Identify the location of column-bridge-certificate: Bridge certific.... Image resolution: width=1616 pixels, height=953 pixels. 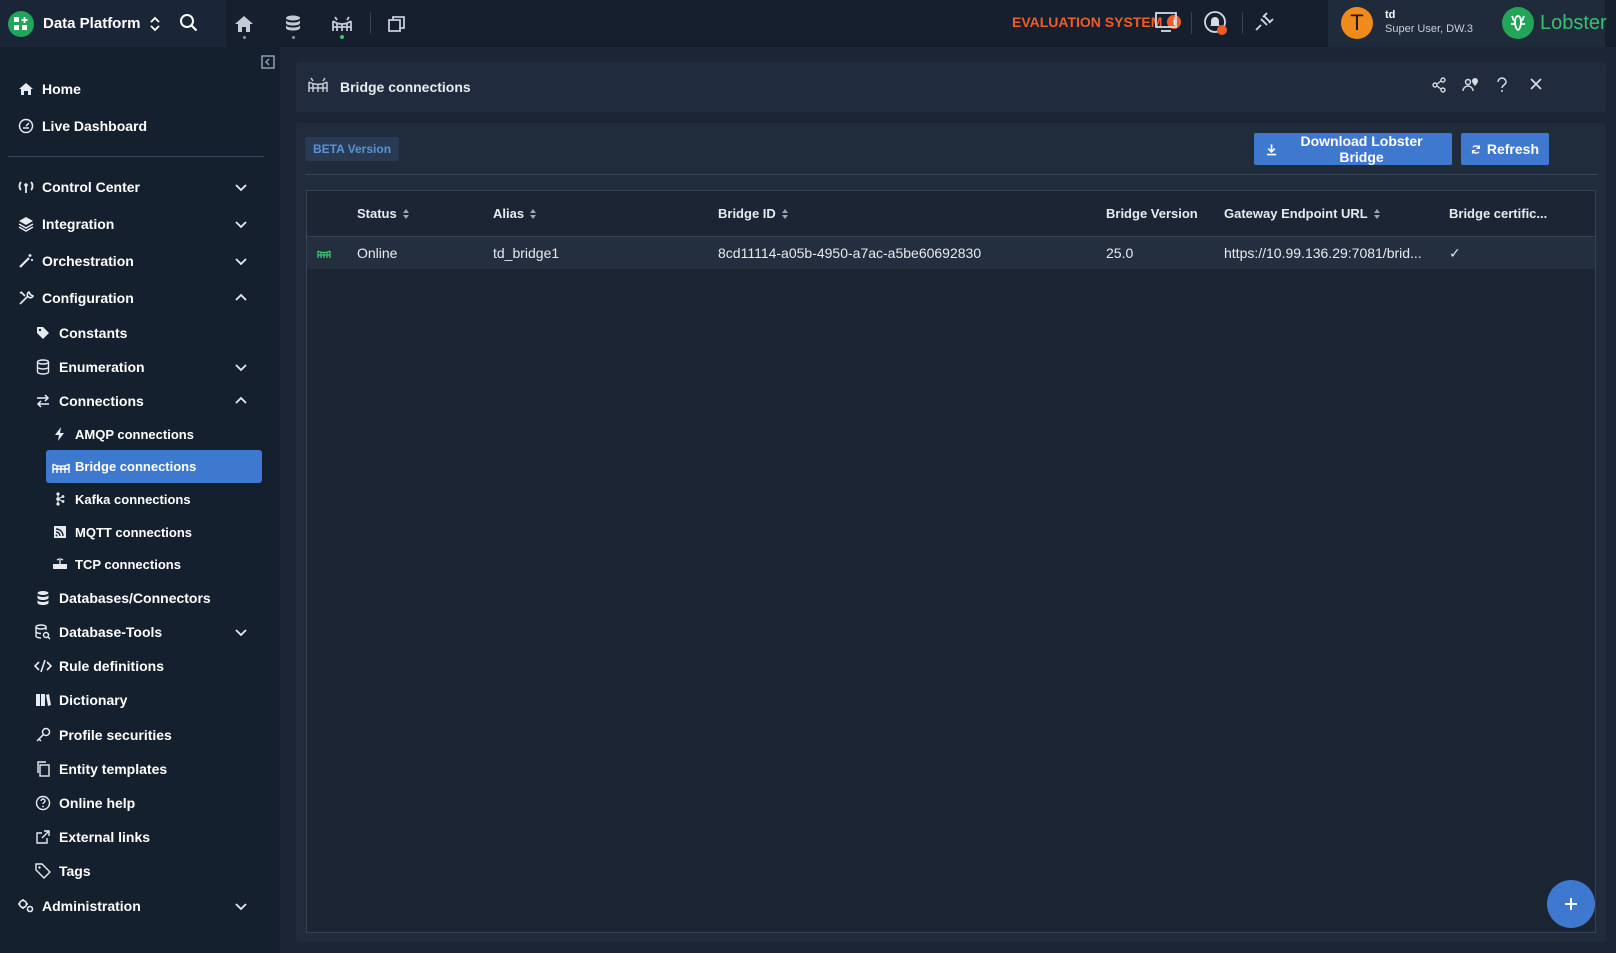
(1498, 213).